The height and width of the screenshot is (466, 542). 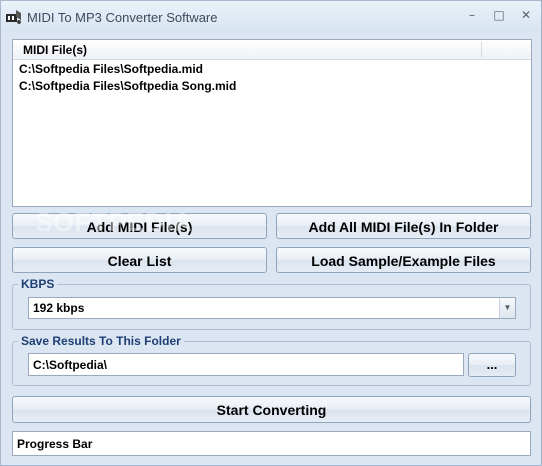 I want to click on list-item: C:\Softpedia Files\Softpedia Song.mid, so click(x=127, y=86).